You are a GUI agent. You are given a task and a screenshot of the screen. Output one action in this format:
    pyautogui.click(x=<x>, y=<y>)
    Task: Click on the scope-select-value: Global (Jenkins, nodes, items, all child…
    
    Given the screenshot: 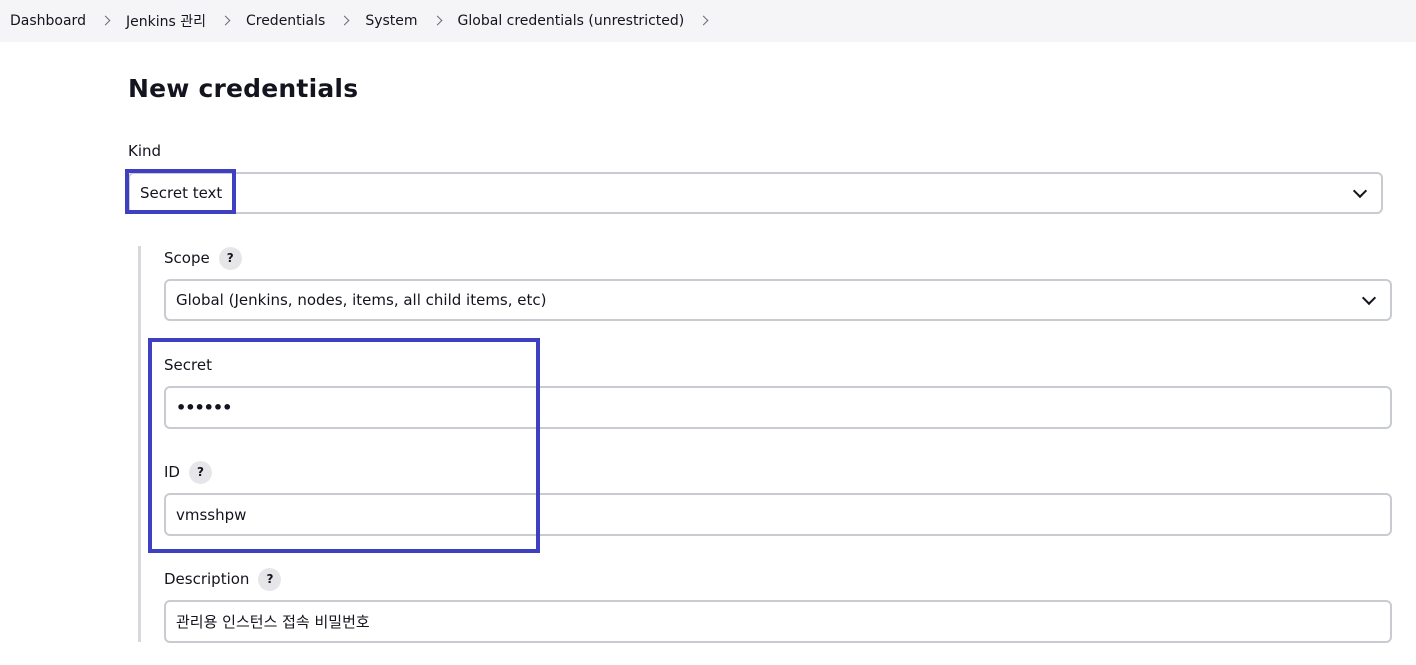 What is the action you would take?
    pyautogui.click(x=361, y=300)
    